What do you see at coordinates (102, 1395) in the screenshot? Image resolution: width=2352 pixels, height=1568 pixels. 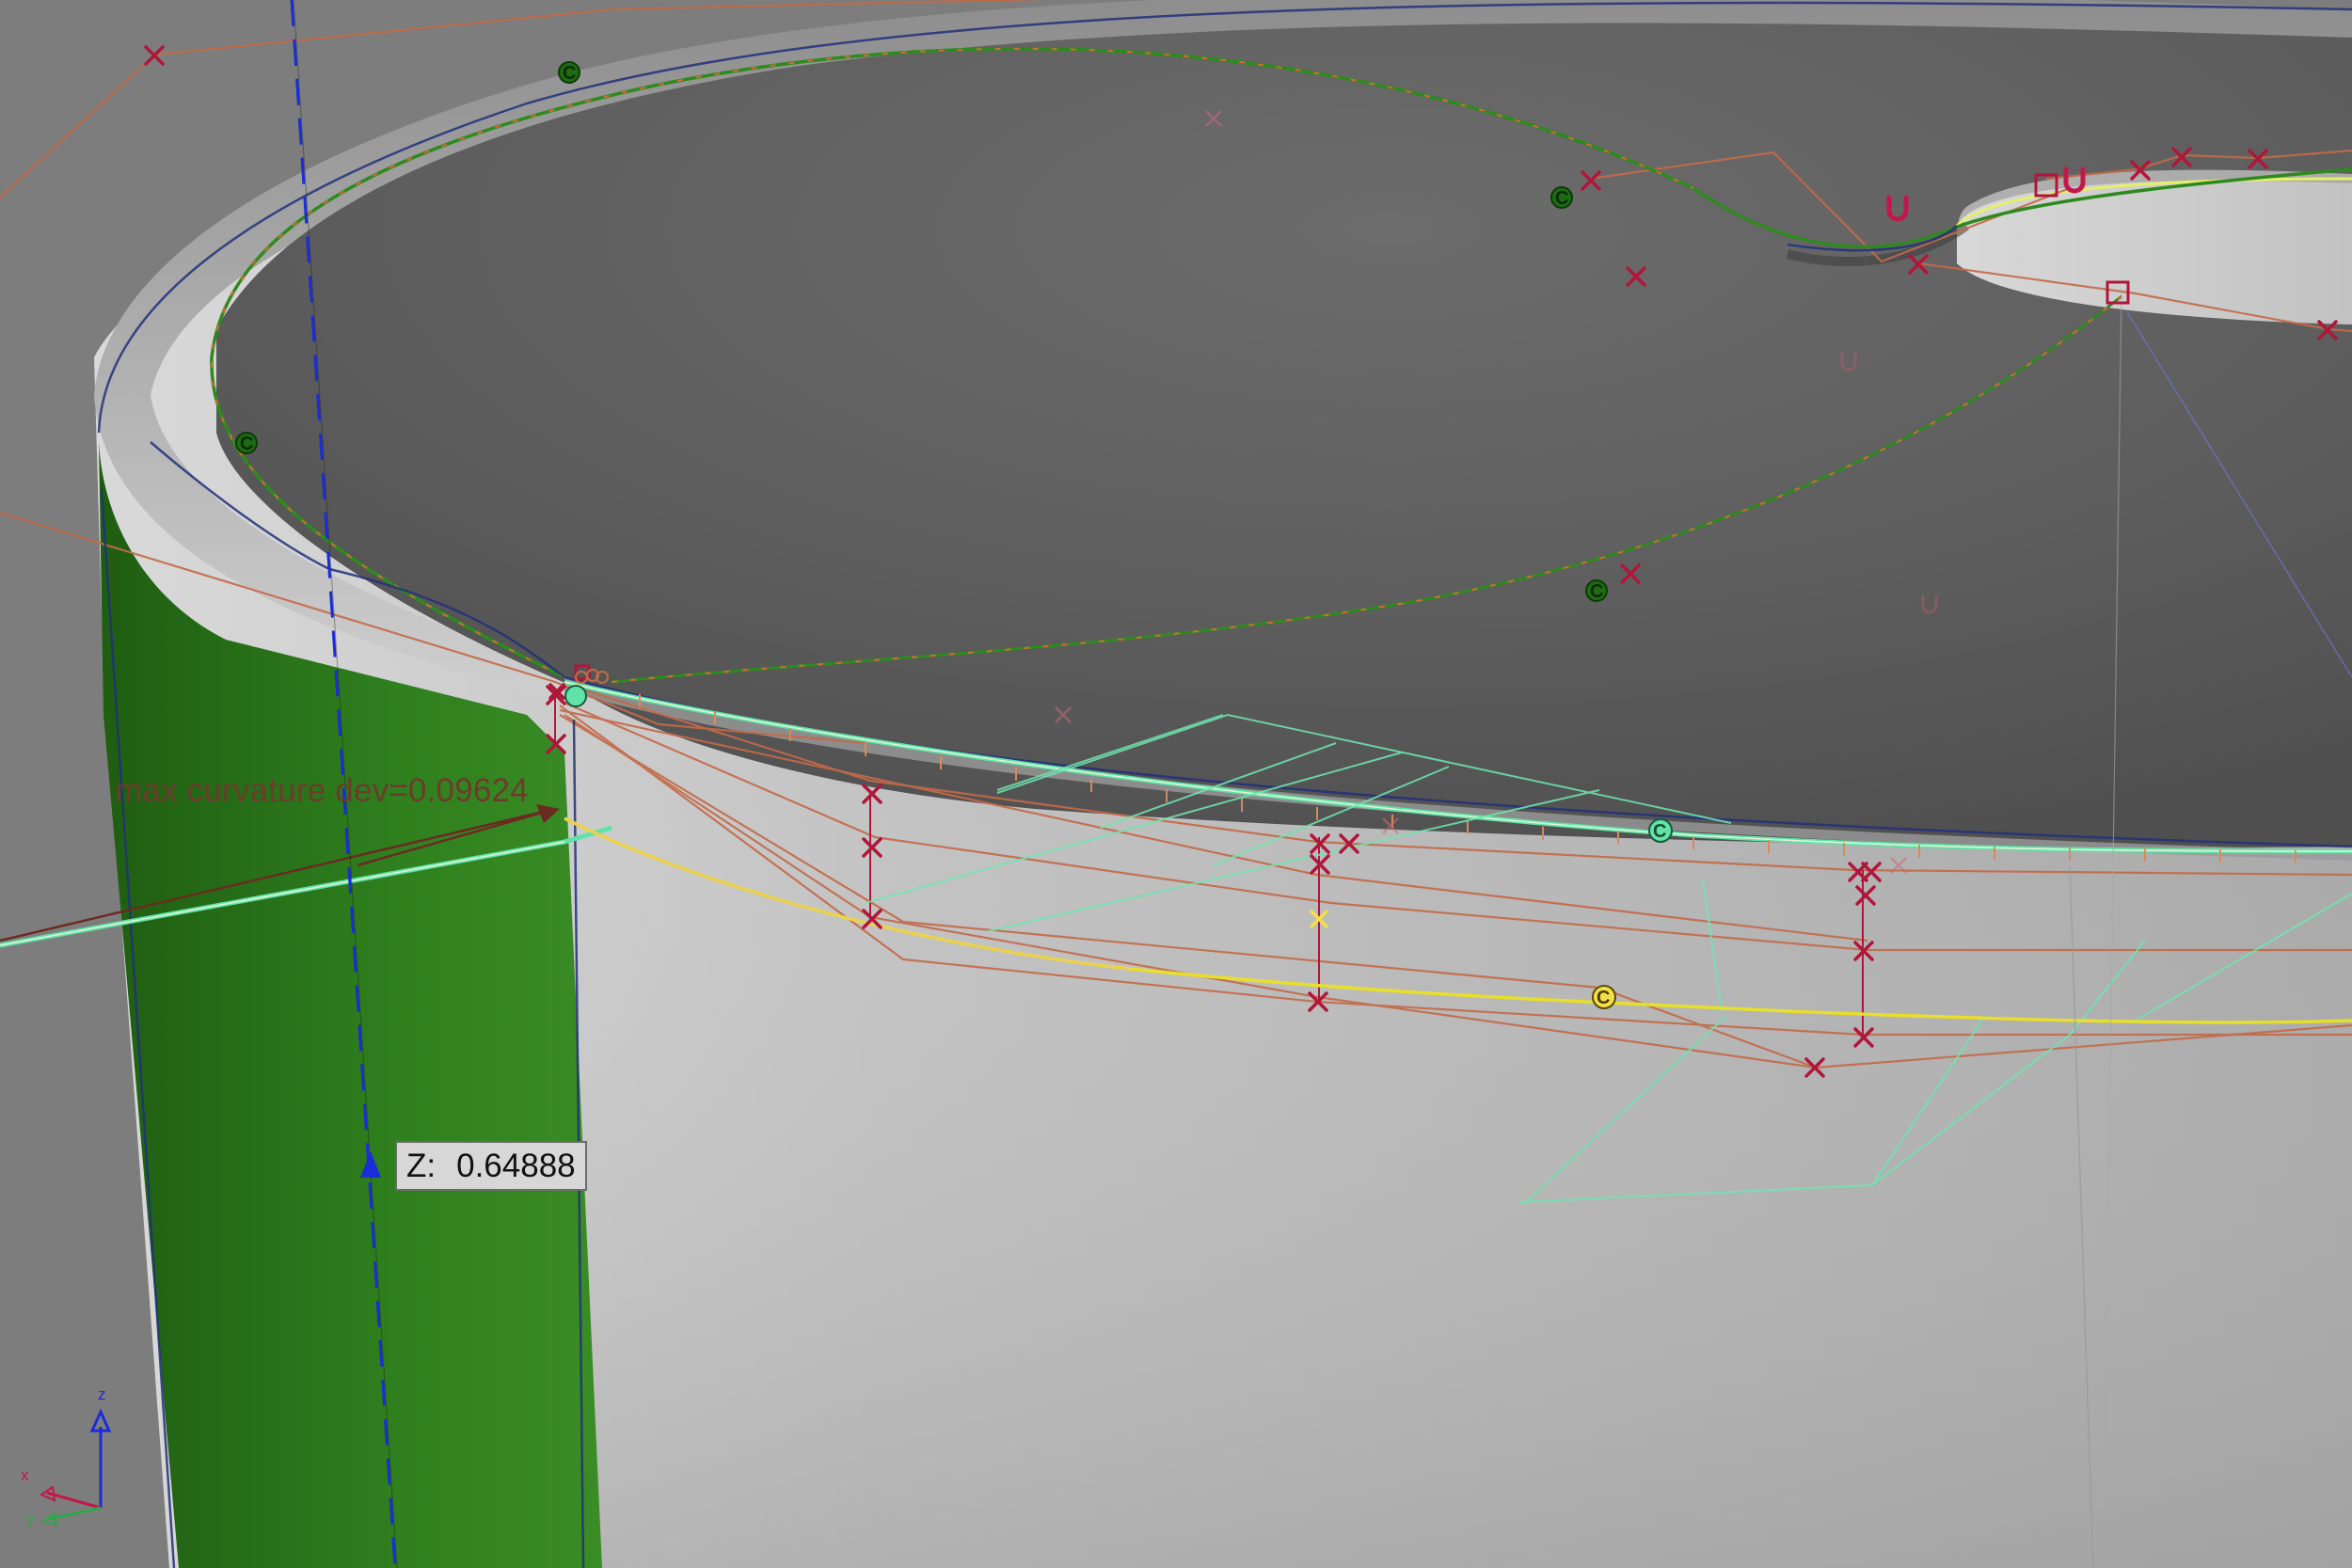 I see `triad-z-label: z` at bounding box center [102, 1395].